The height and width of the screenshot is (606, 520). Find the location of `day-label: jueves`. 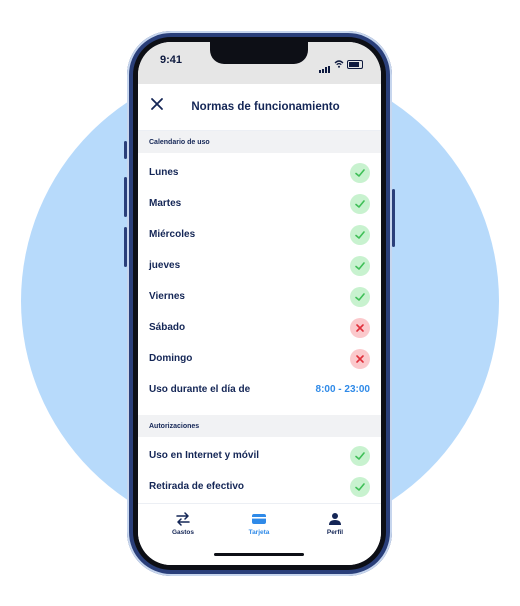

day-label: jueves is located at coordinates (165, 265).